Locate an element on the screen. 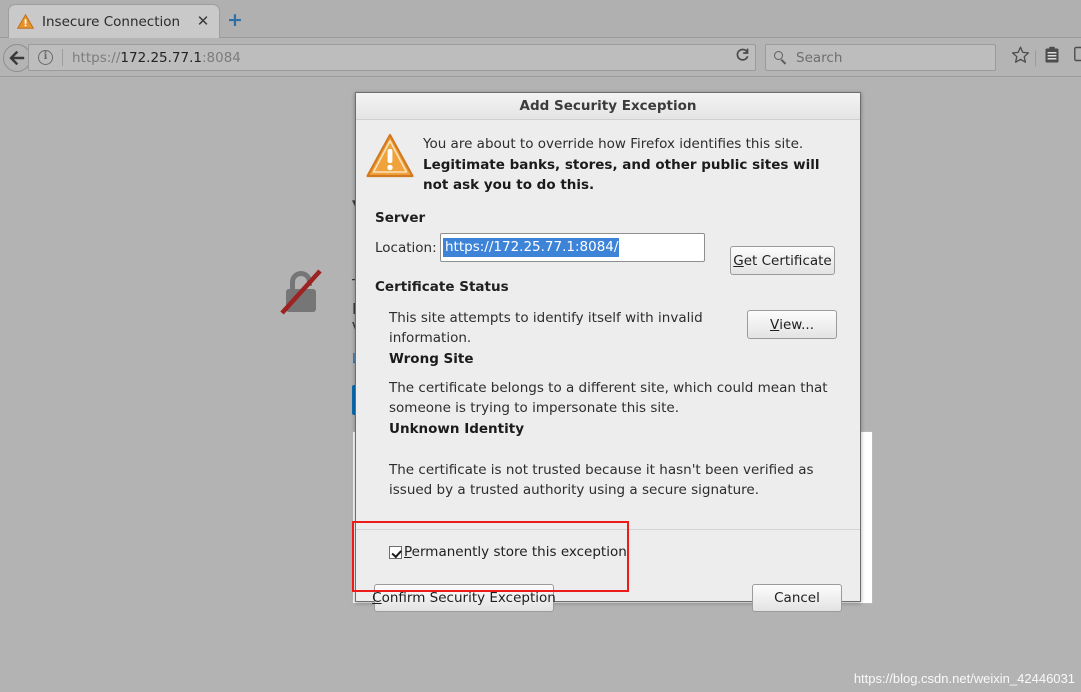 Image resolution: width=1081 pixels, height=692 pixels. search-placeholder: Search is located at coordinates (819, 57).